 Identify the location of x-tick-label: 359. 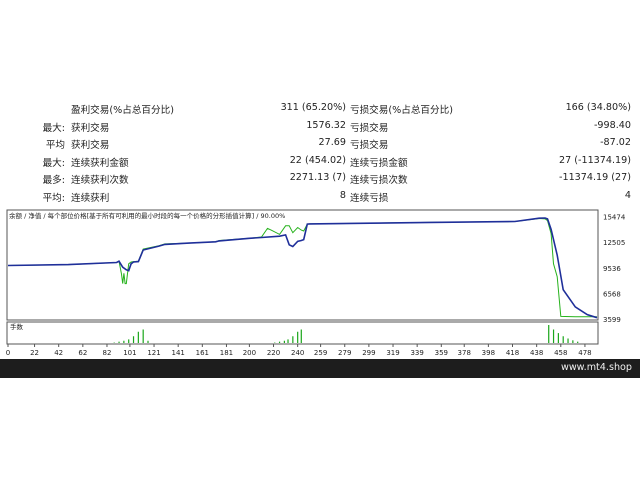
(441, 353).